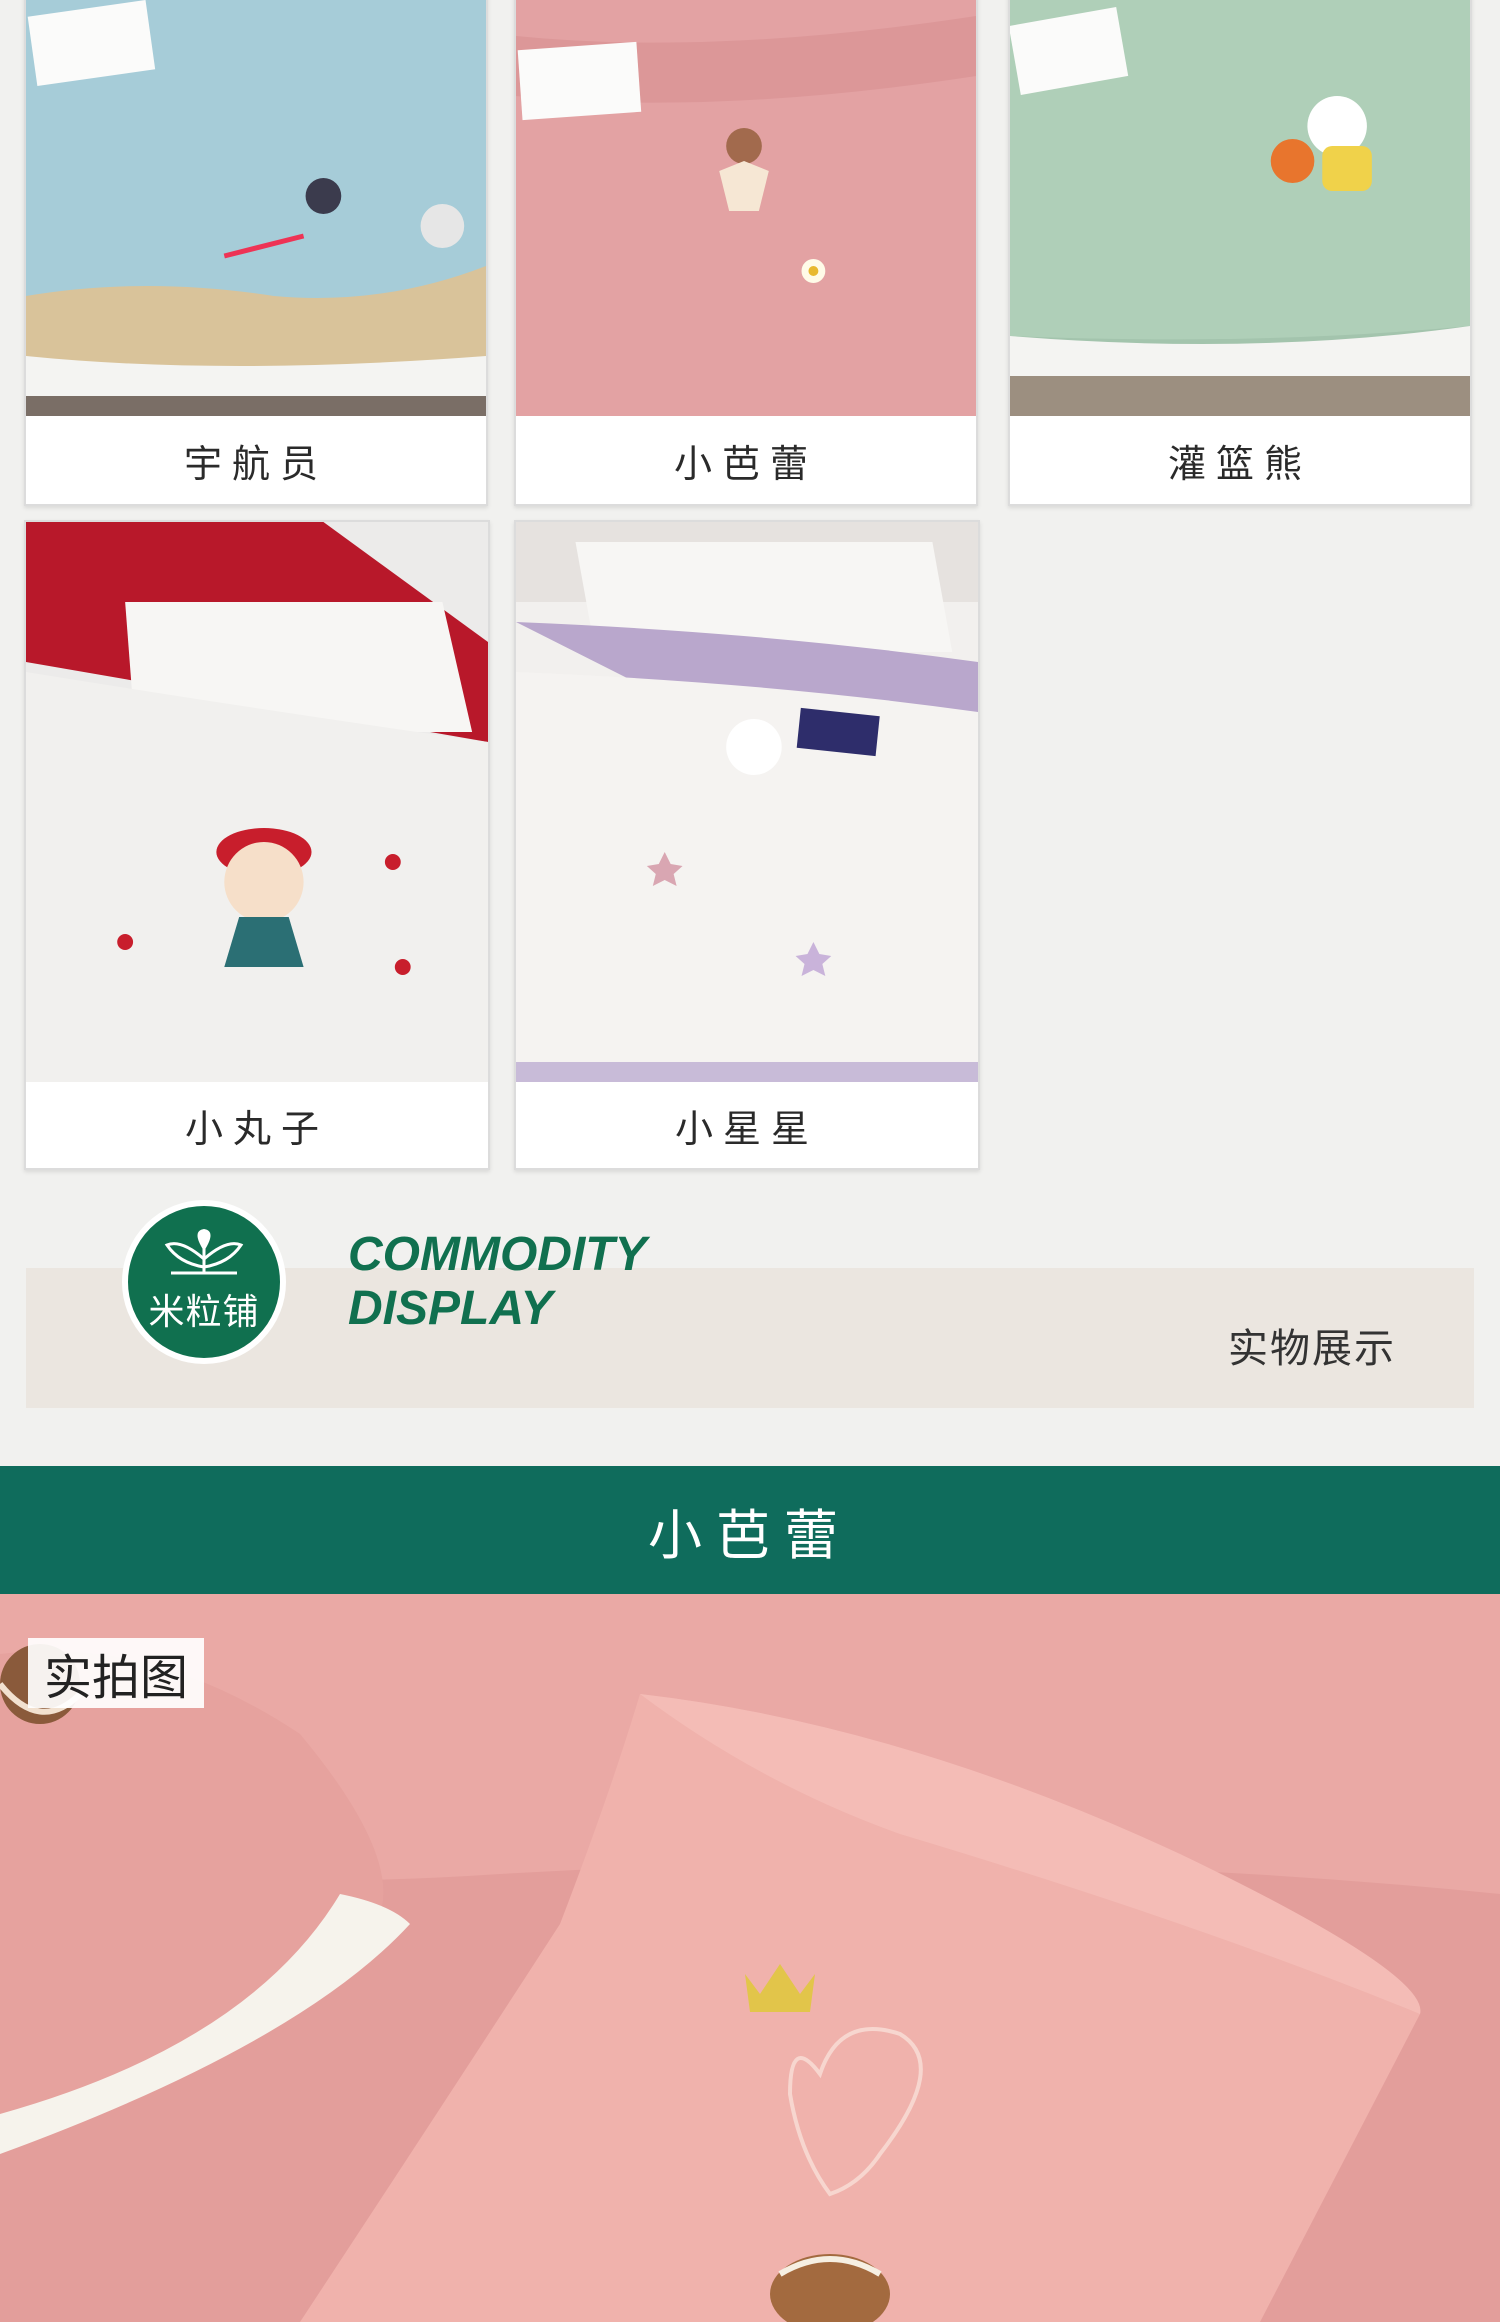  What do you see at coordinates (204, 1282) in the screenshot?
I see `brand-logo: 米粒铺` at bounding box center [204, 1282].